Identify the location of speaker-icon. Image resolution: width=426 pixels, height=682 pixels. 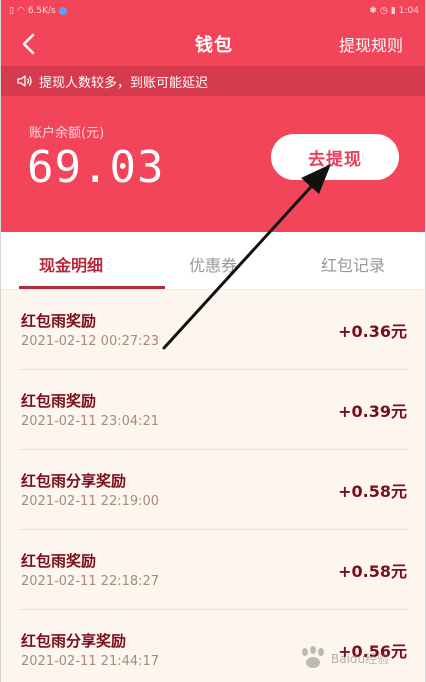
(24, 81).